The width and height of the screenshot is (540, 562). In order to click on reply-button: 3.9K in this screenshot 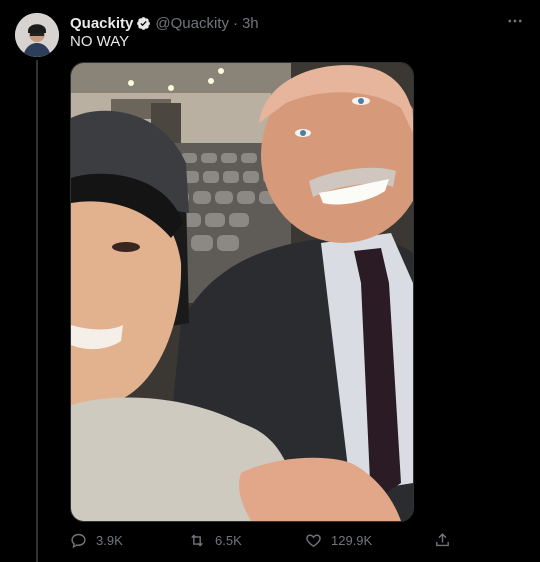, I will do `click(96, 540)`.